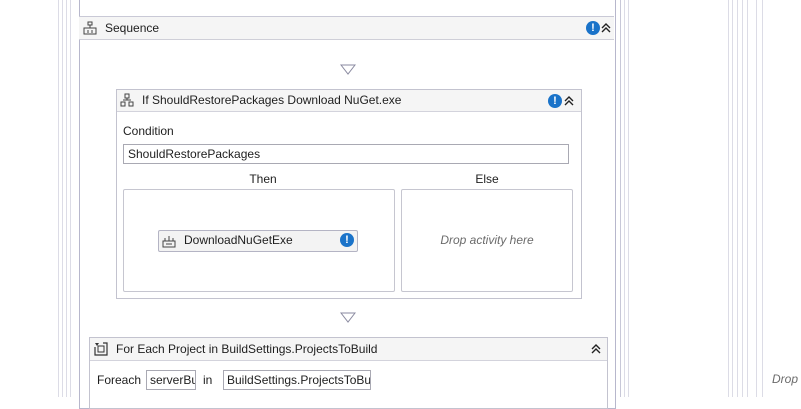 The image size is (801, 409). What do you see at coordinates (263, 179) in the screenshot?
I see `then-label: Then` at bounding box center [263, 179].